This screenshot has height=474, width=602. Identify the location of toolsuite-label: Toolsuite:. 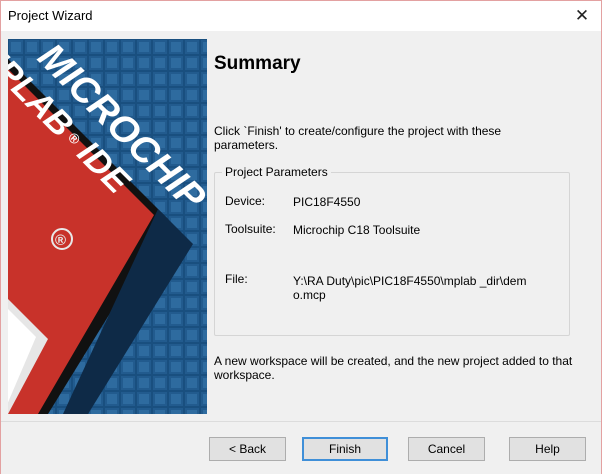
(250, 229).